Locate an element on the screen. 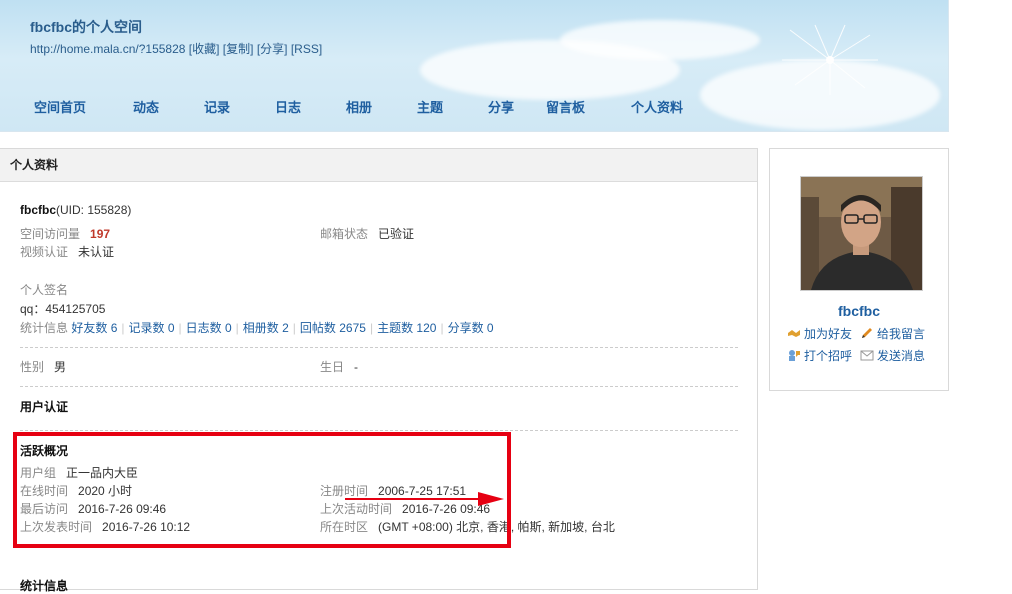 The height and width of the screenshot is (594, 1012). pencil-icon is located at coordinates (867, 333).